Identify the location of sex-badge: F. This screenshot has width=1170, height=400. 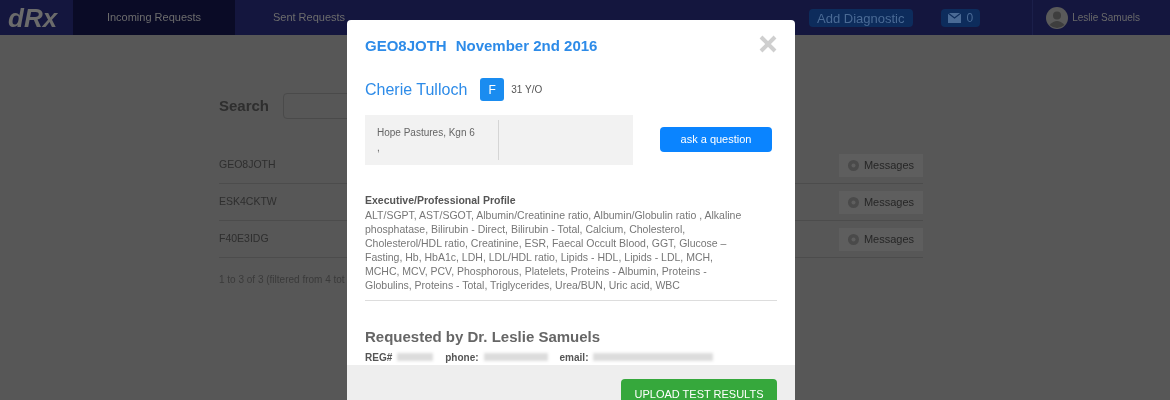
(492, 89).